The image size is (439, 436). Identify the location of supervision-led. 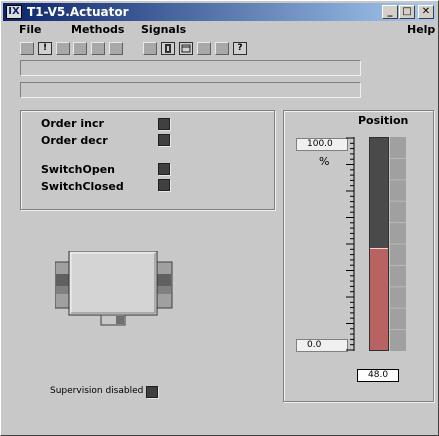
(152, 392).